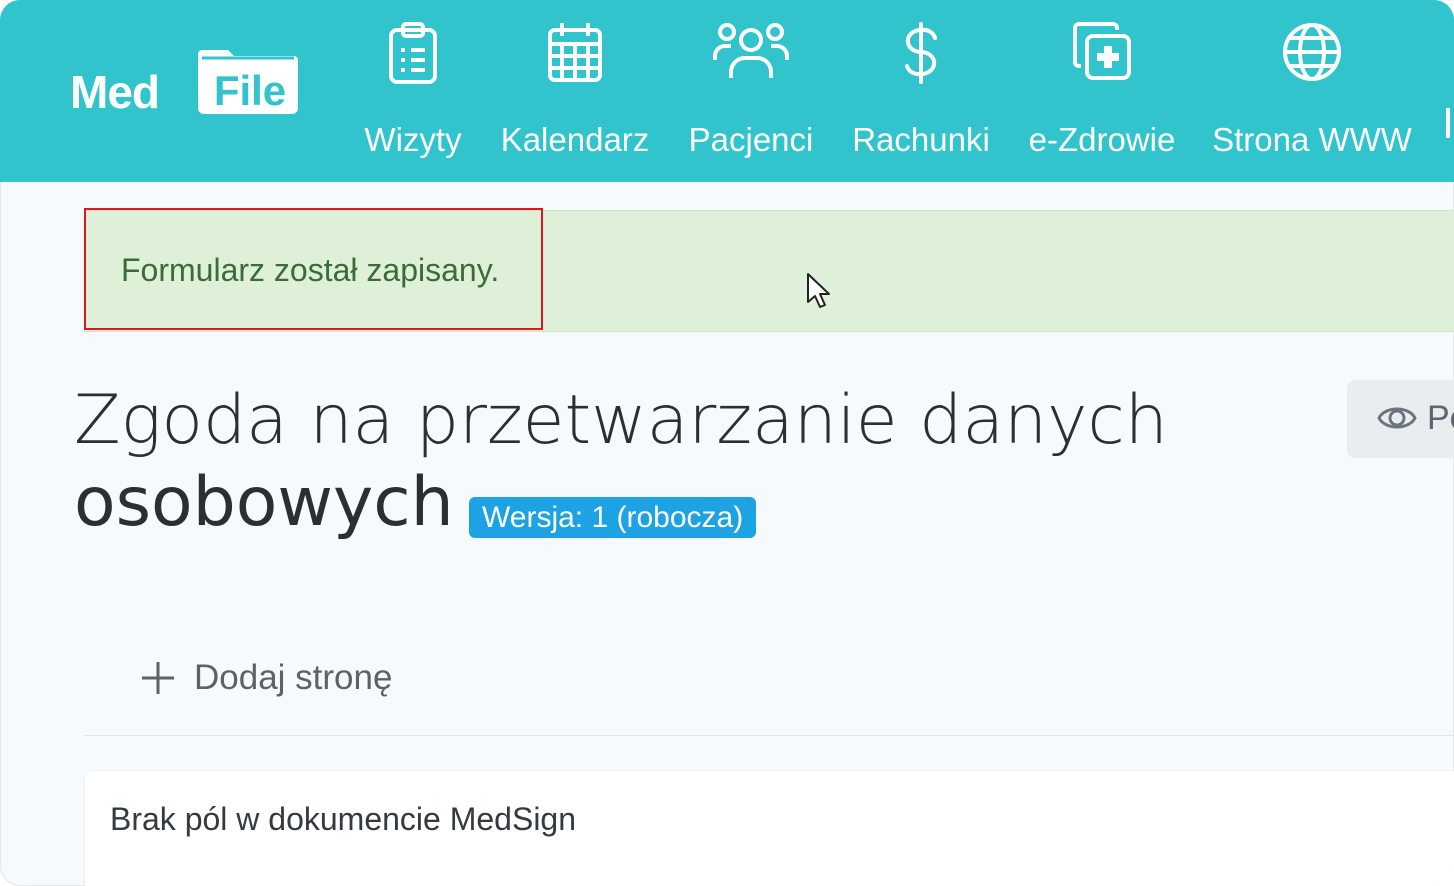  I want to click on add-page-label: Dodaj stronę, so click(293, 677).